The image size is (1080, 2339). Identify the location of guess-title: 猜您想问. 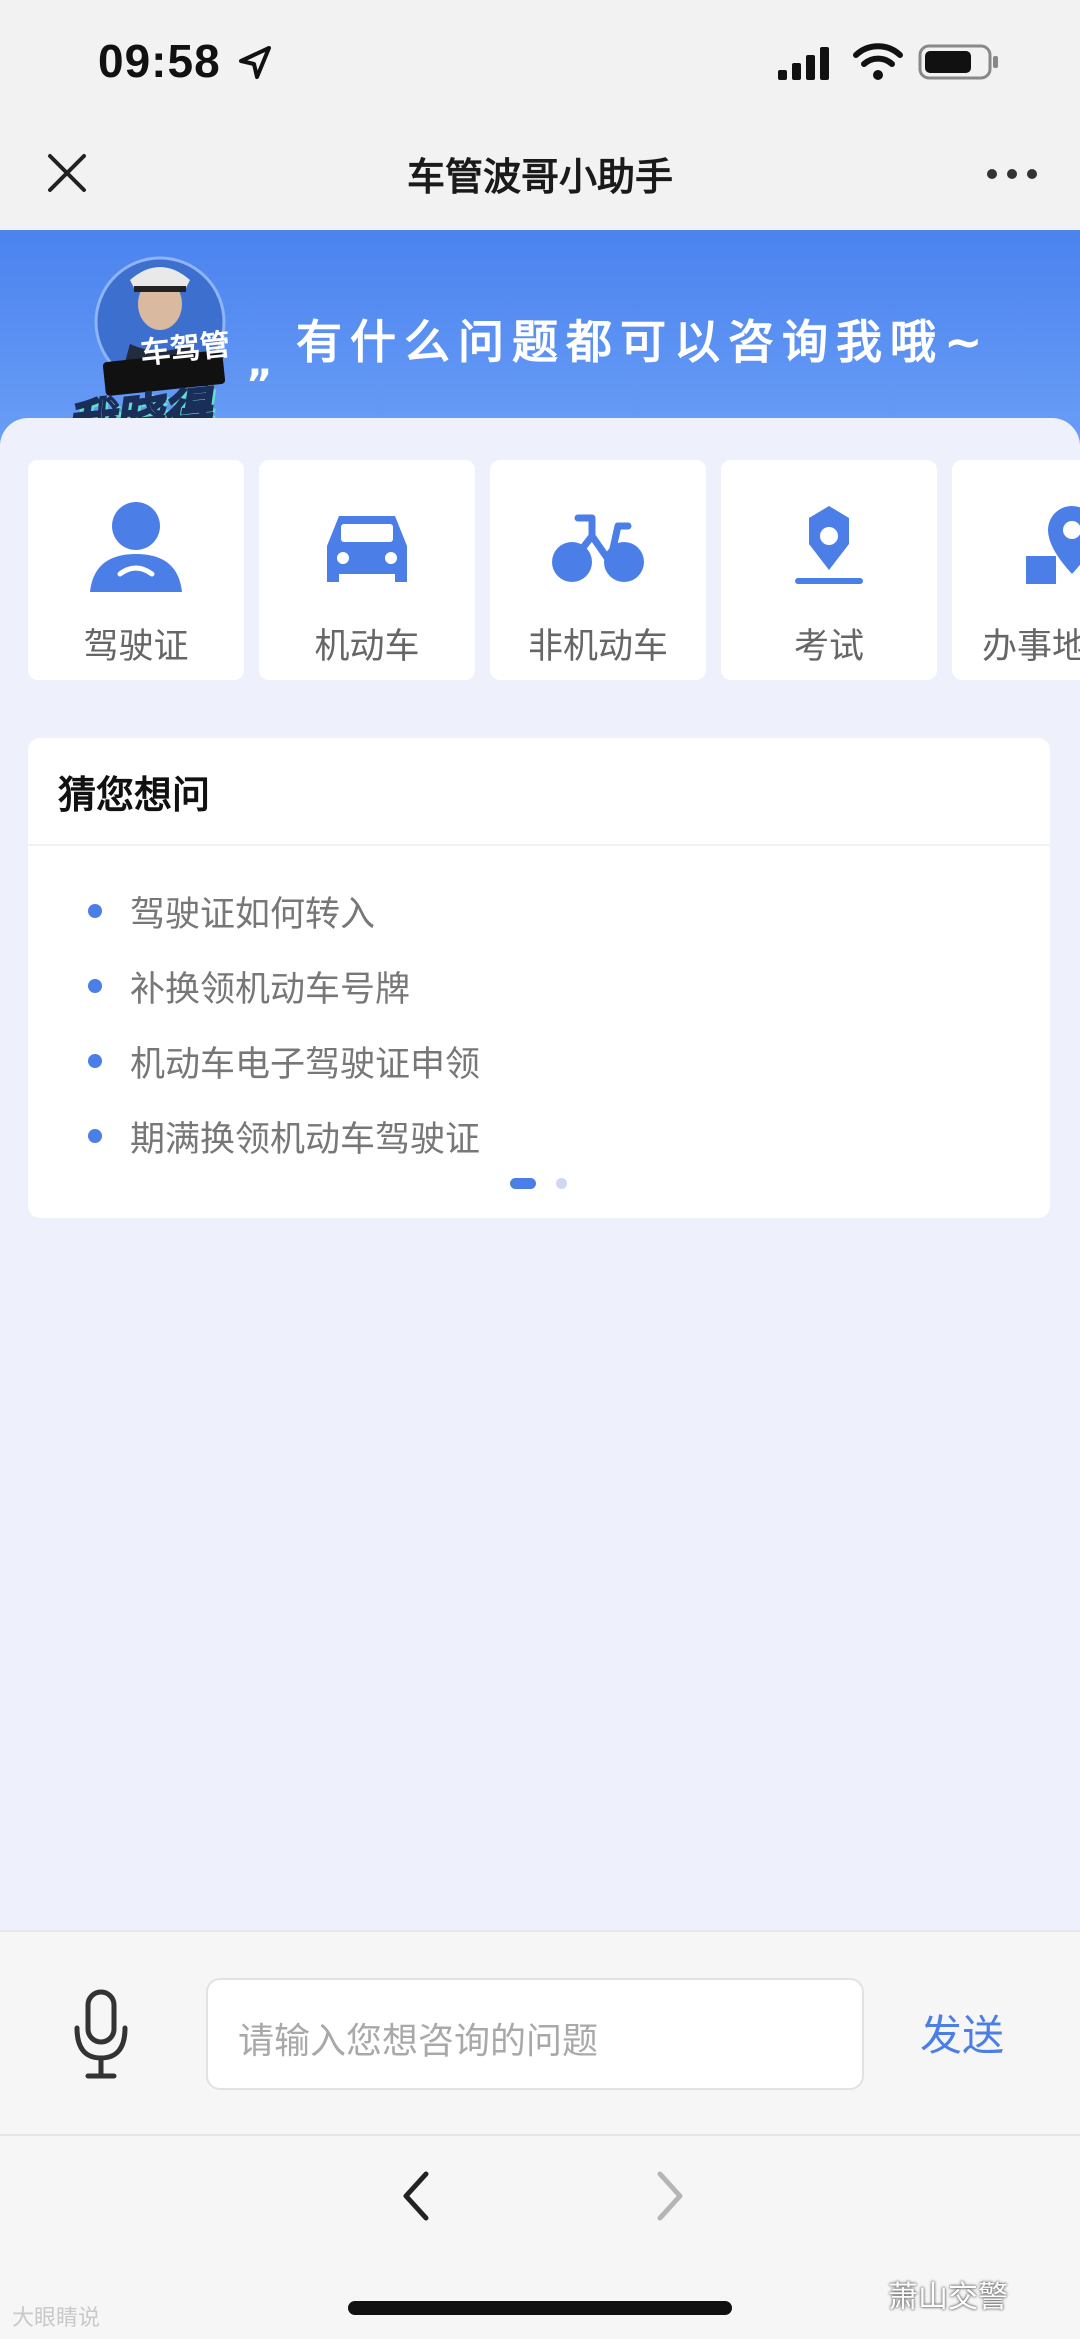
(134, 795).